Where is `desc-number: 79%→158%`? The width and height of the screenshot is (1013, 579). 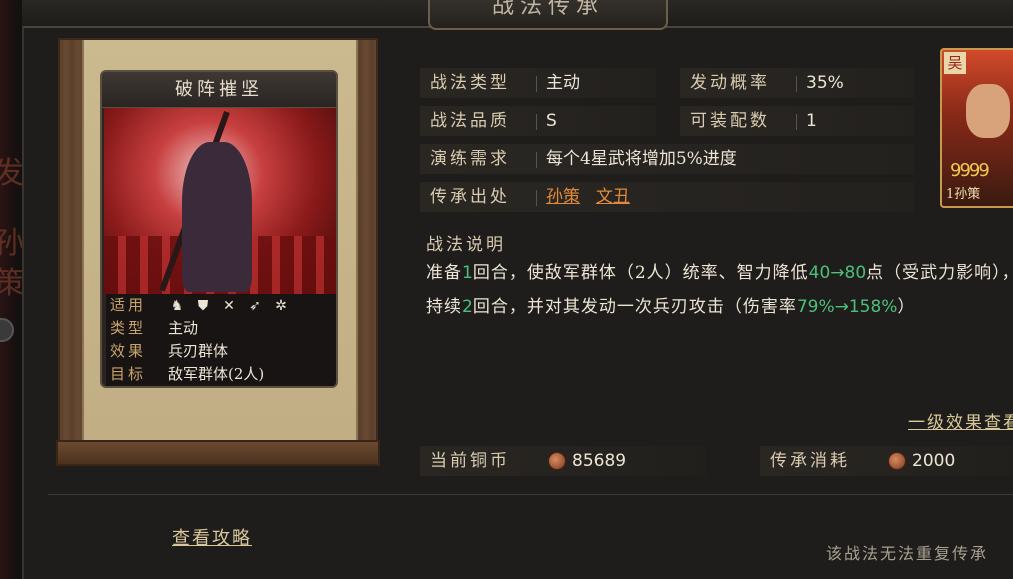
desc-number: 79%→158% is located at coordinates (847, 307).